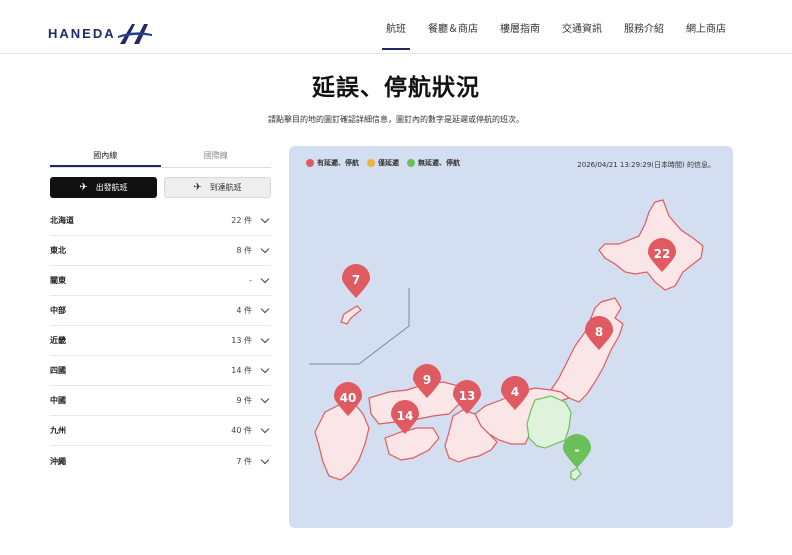 This screenshot has width=792, height=555. Describe the element at coordinates (105, 157) in the screenshot. I see `tab-domestic: 國內線` at that location.